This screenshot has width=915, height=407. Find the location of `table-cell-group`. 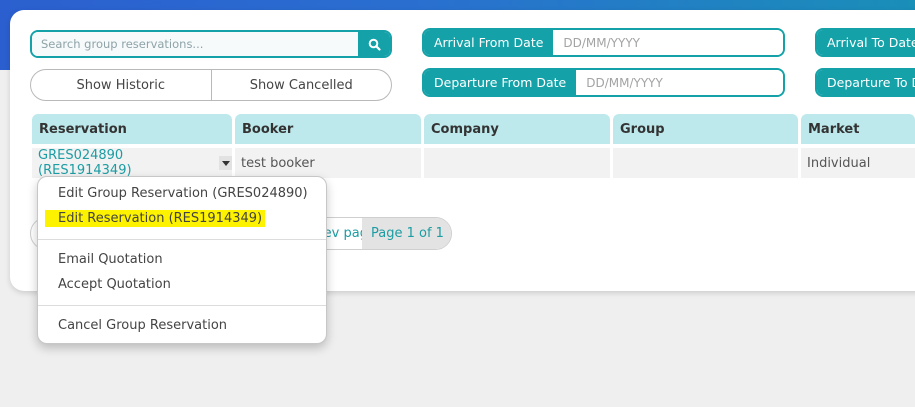

table-cell-group is located at coordinates (705, 163).